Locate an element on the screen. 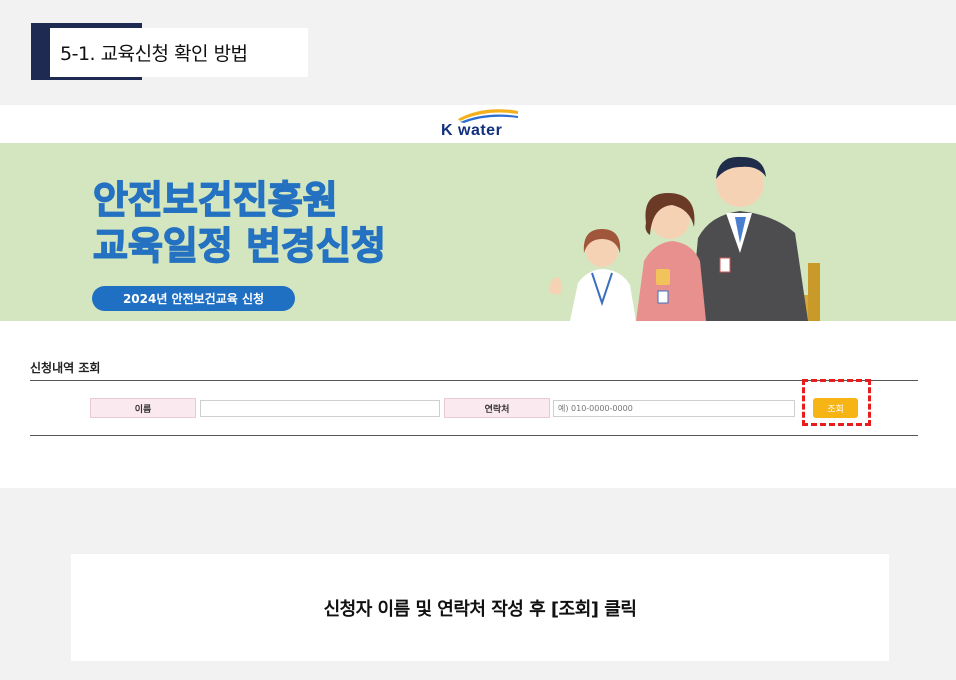 This screenshot has width=956, height=680. section-header: 5-1. 교육신청 확인 방법 is located at coordinates (169, 51).